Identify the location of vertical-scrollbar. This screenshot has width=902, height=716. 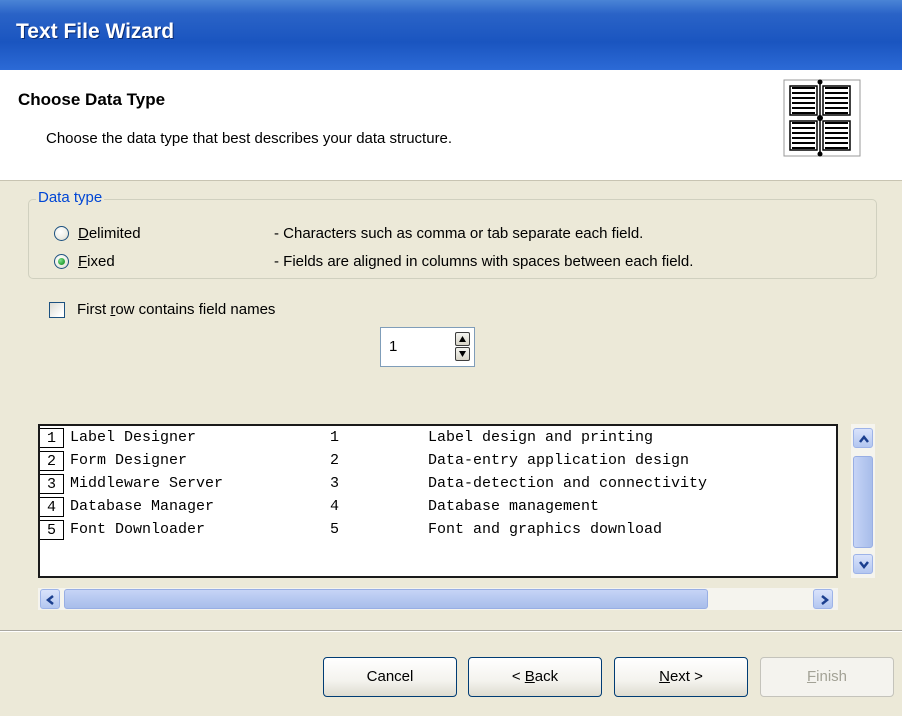
(863, 501).